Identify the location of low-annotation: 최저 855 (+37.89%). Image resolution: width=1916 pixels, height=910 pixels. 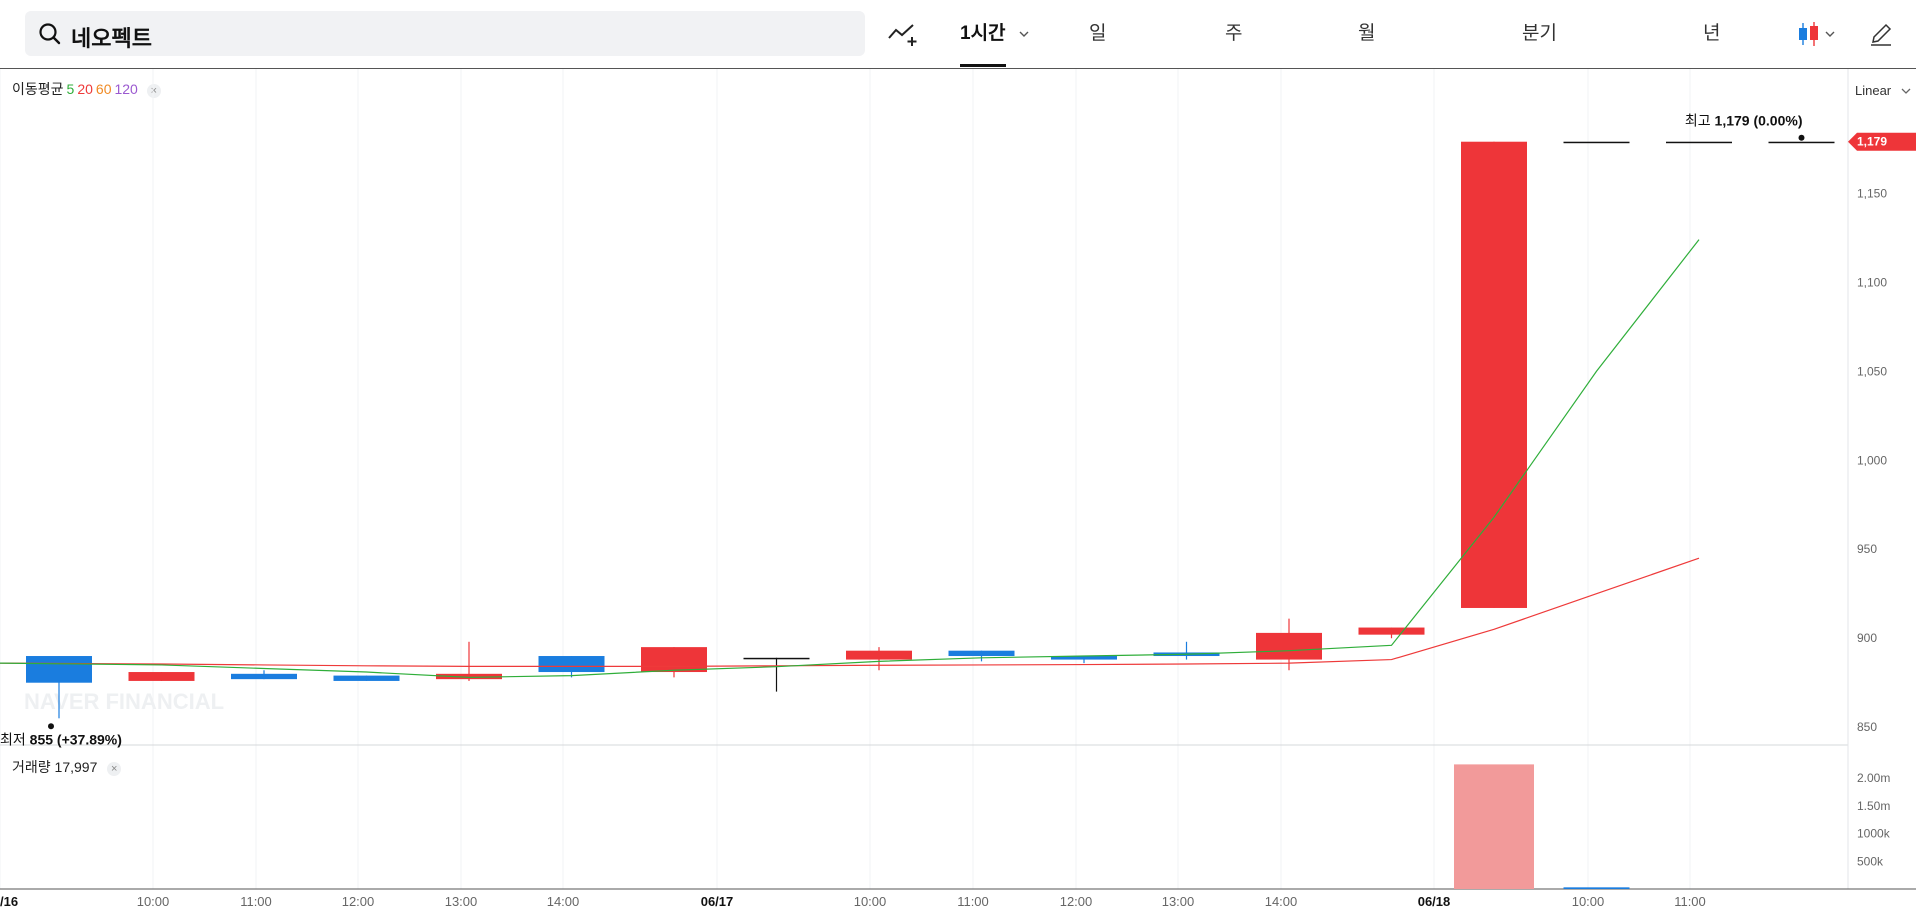
(61, 739).